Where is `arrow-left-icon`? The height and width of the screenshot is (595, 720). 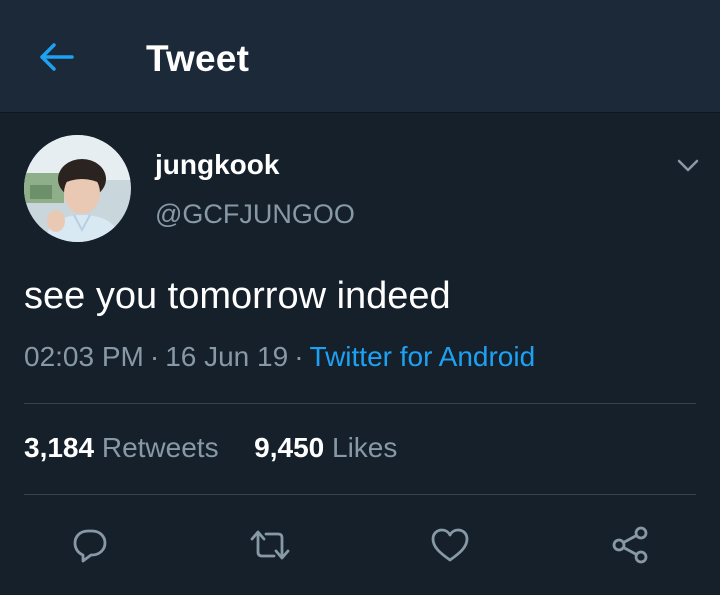
arrow-left-icon is located at coordinates (57, 57).